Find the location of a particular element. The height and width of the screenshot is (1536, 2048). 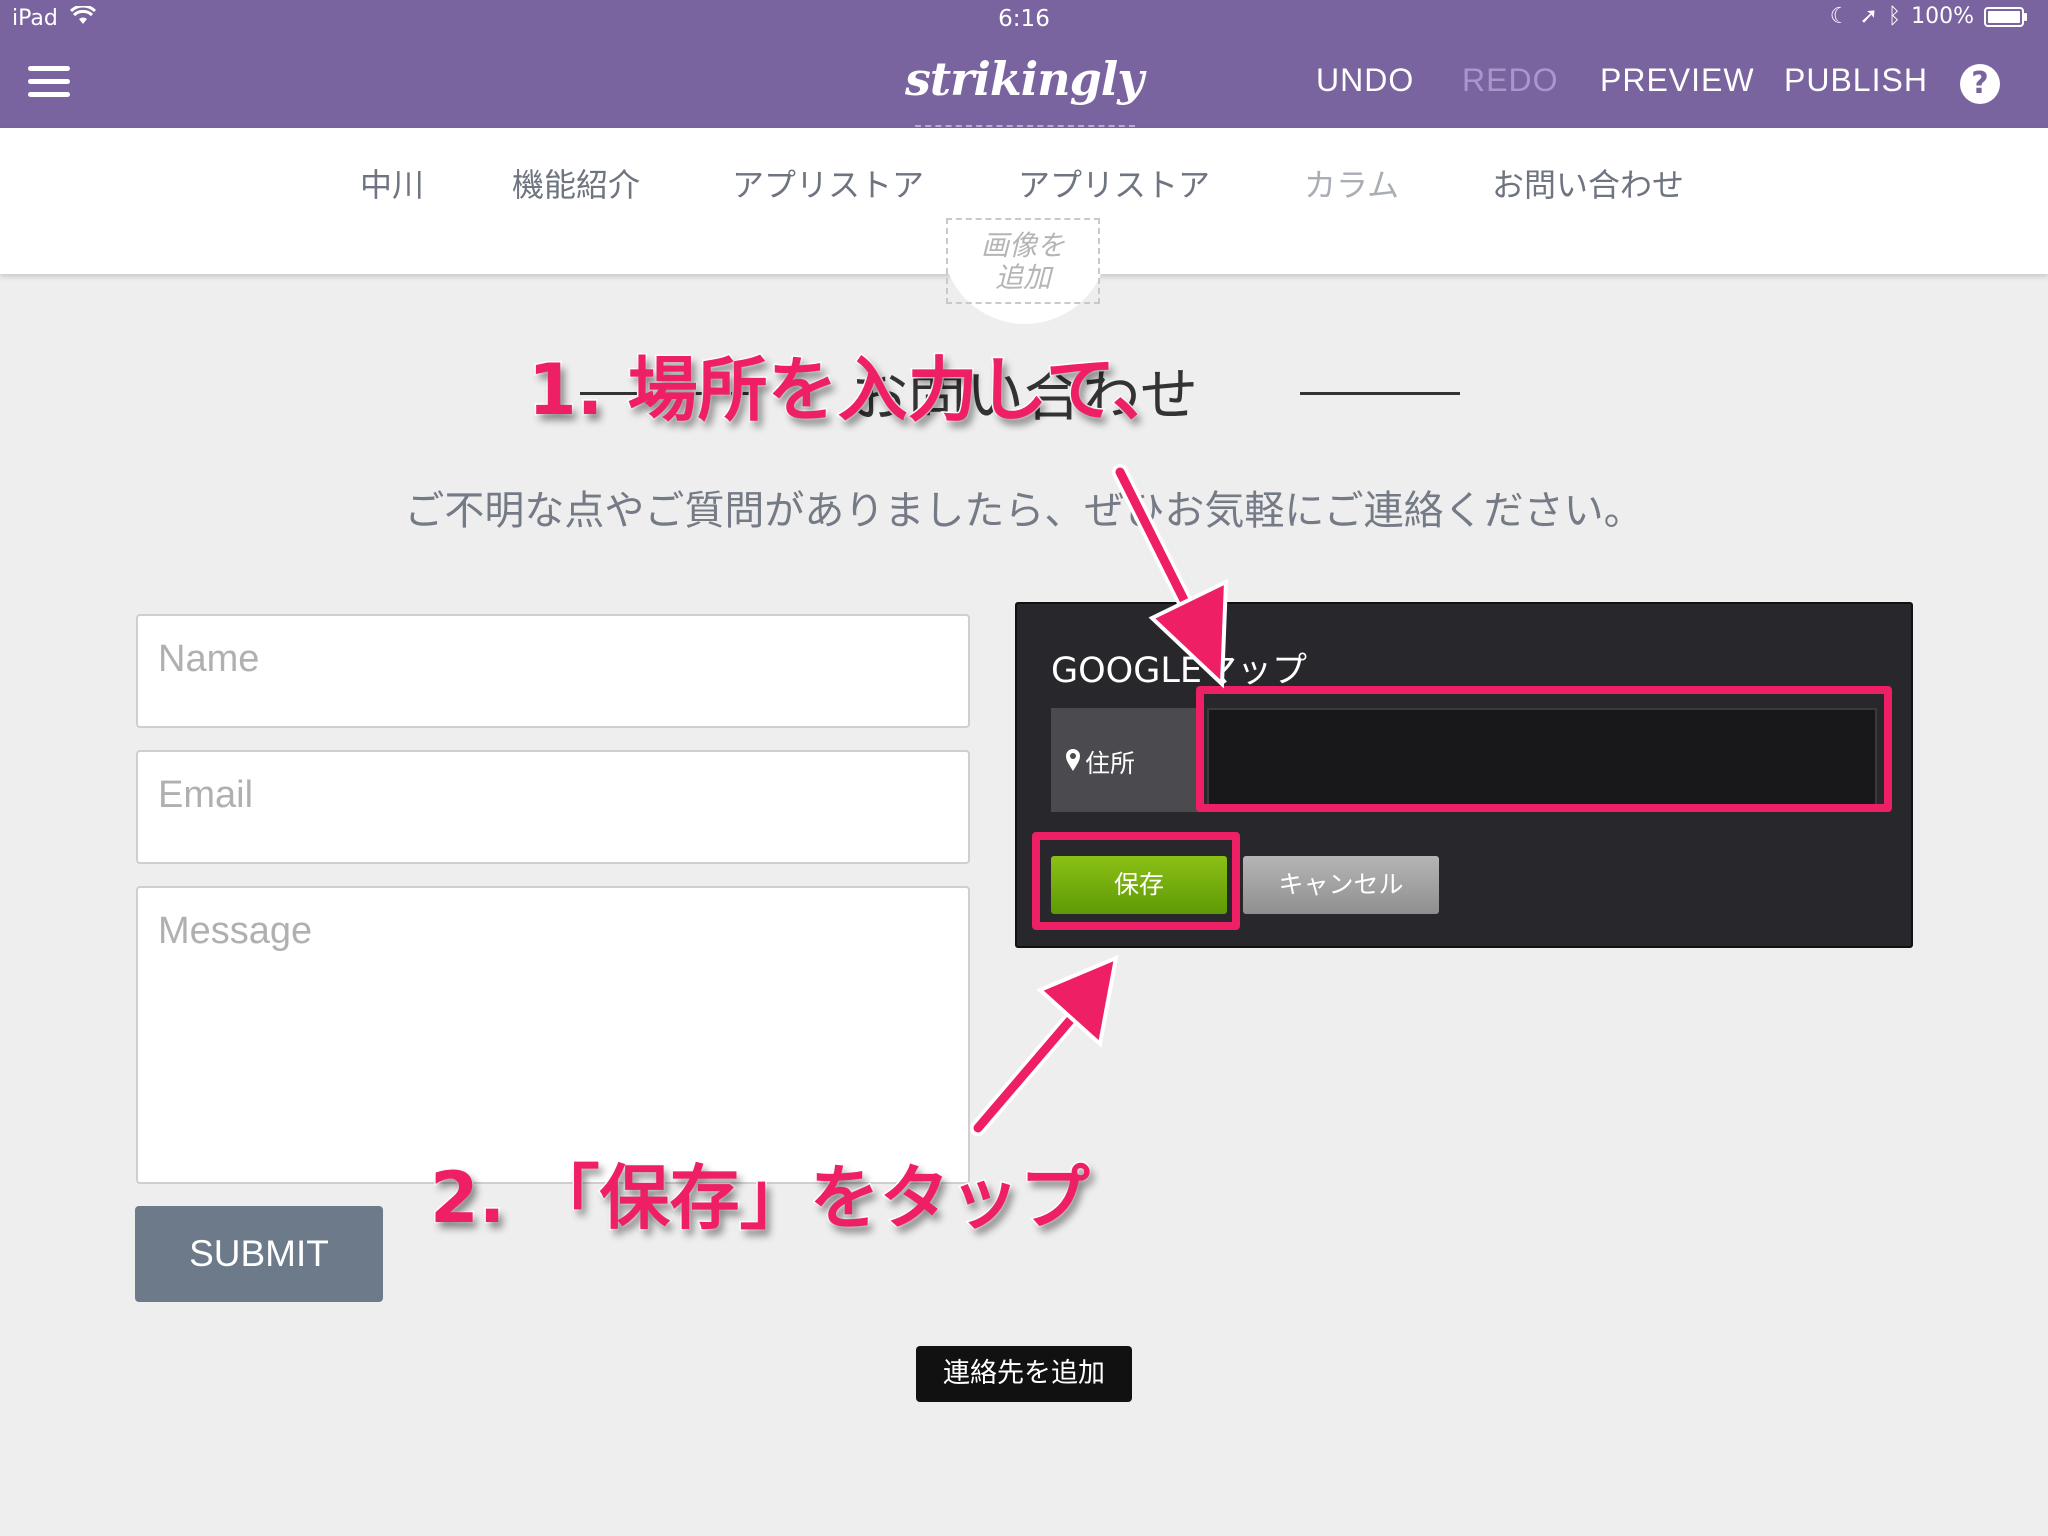

arrow-to-save-icon is located at coordinates (1044, 1045).